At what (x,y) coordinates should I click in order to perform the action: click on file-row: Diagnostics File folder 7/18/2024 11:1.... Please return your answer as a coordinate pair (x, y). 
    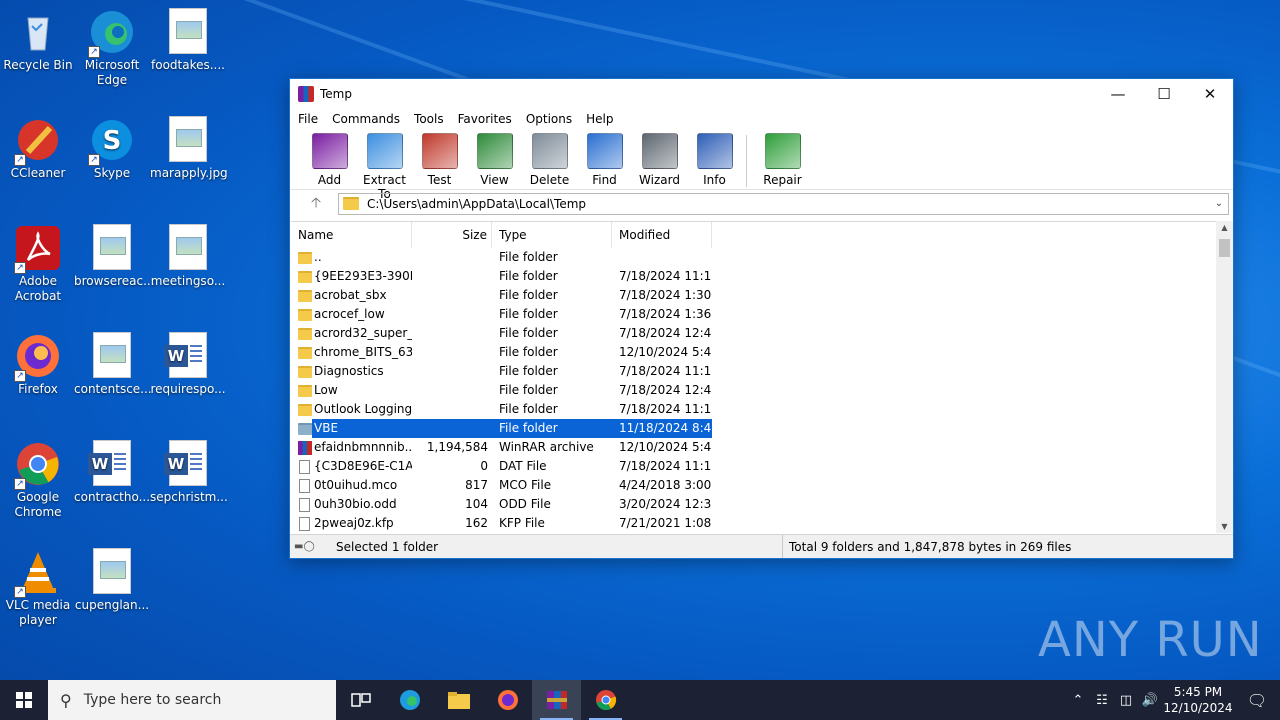
    Looking at the image, I should click on (761, 371).